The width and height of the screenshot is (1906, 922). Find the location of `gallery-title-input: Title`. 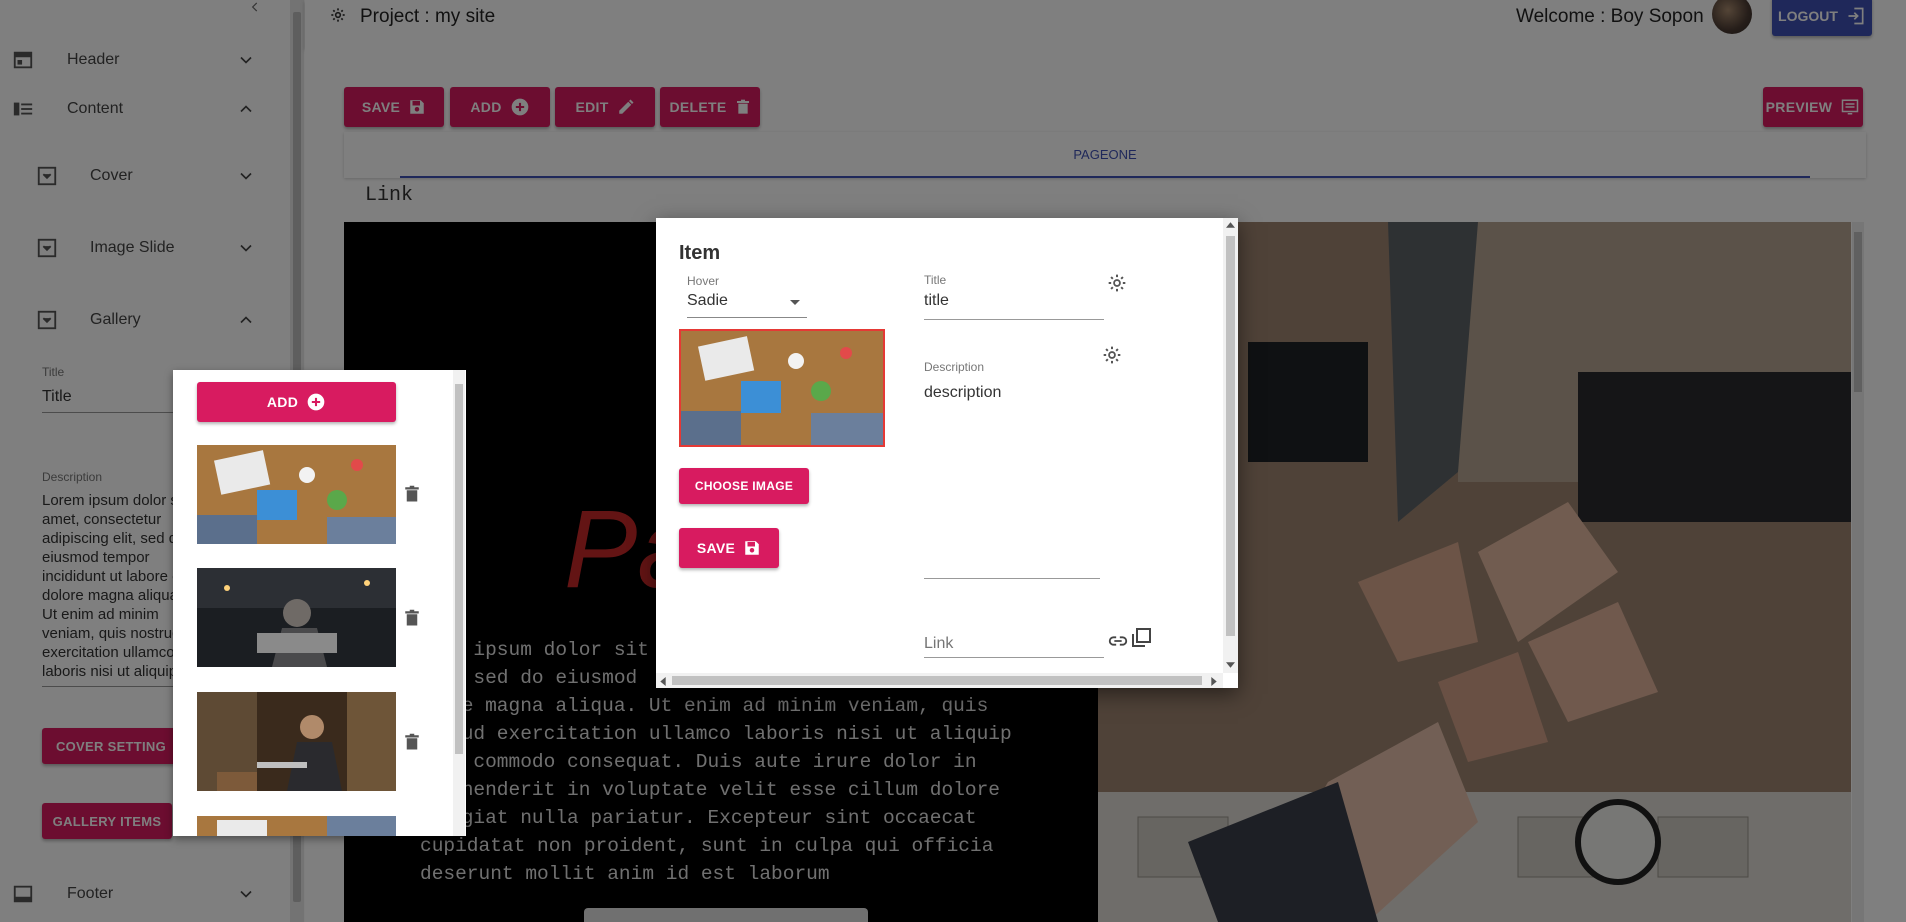

gallery-title-input: Title is located at coordinates (57, 397).